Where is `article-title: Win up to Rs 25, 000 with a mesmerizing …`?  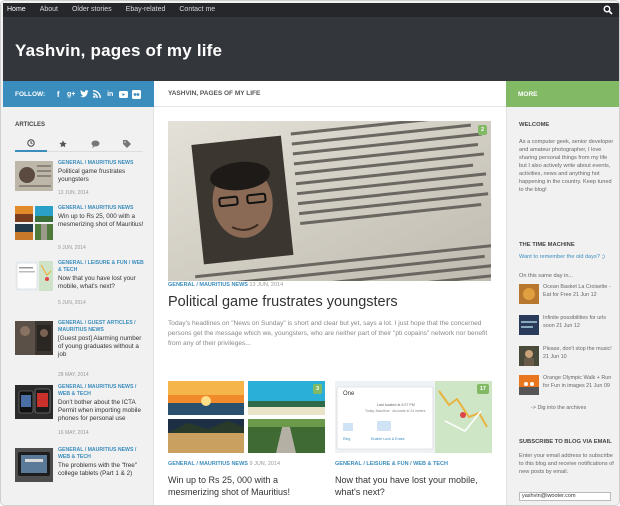
article-title: Win up to Rs 25, 000 with a mesmerizing … is located at coordinates (103, 221).